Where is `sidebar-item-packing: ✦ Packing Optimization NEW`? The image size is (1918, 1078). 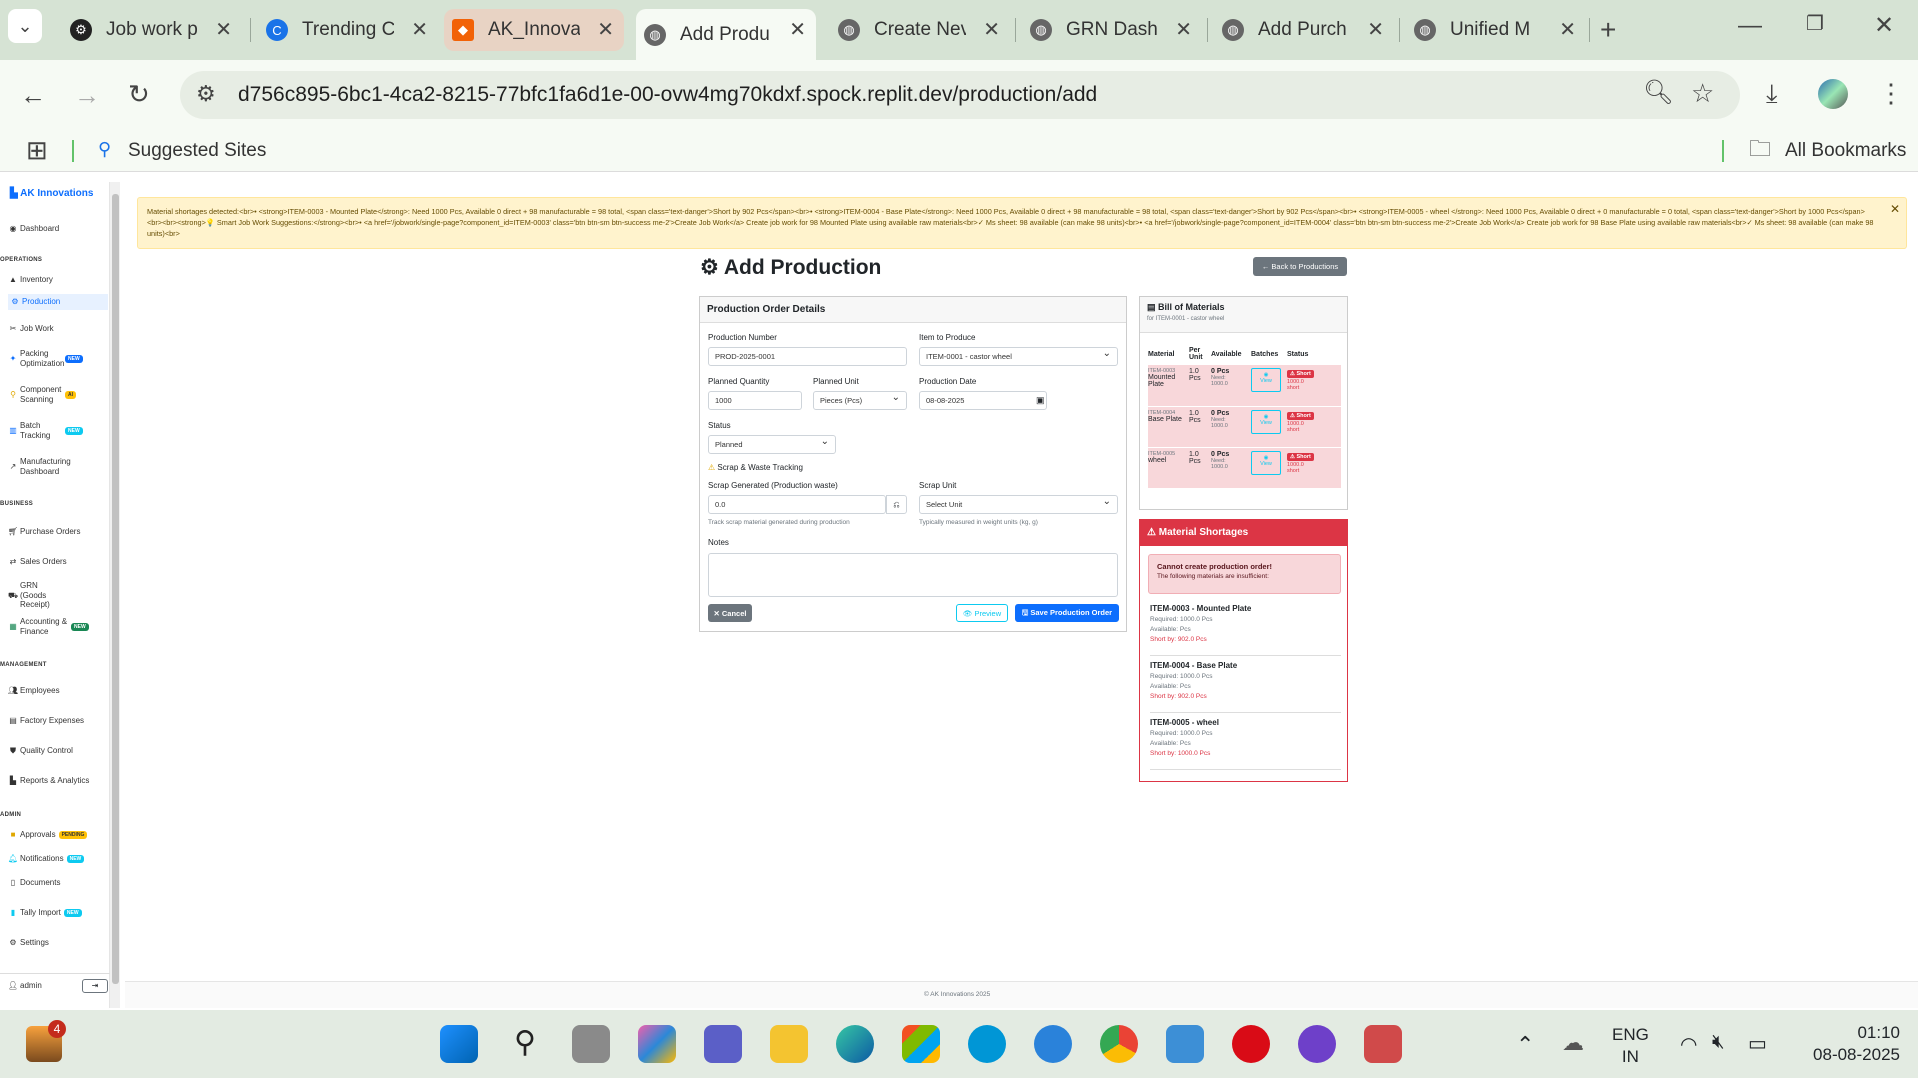
sidebar-item-packing: ✦ Packing Optimization NEW is located at coordinates (58, 358).